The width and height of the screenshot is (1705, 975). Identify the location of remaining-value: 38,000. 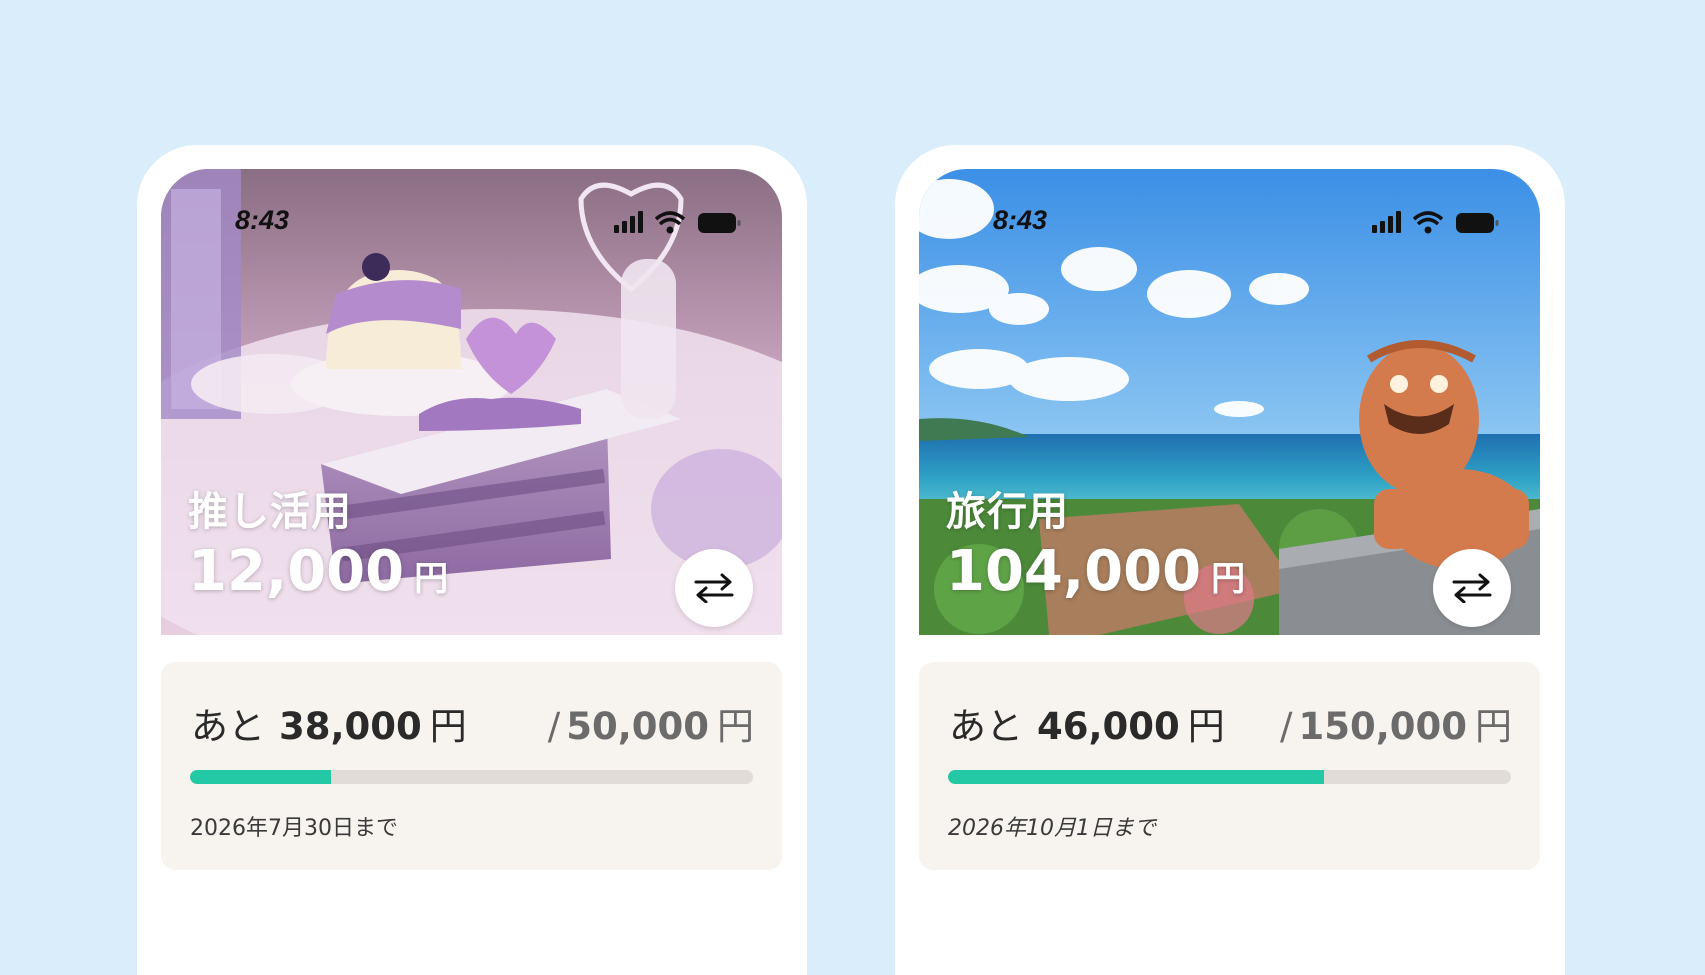
(350, 726).